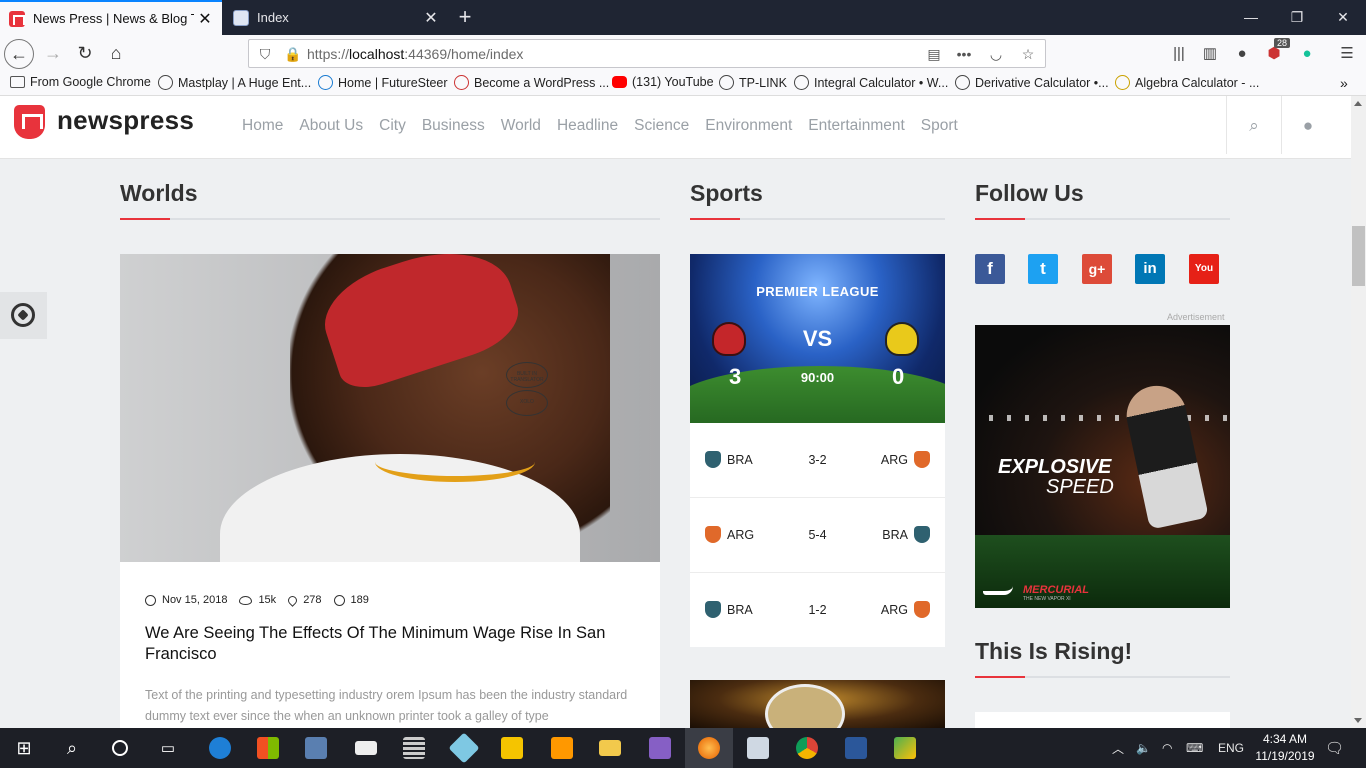 The height and width of the screenshot is (768, 1366). What do you see at coordinates (383, 82) in the screenshot?
I see `bookmark-item: Home | FutureSteer` at bounding box center [383, 82].